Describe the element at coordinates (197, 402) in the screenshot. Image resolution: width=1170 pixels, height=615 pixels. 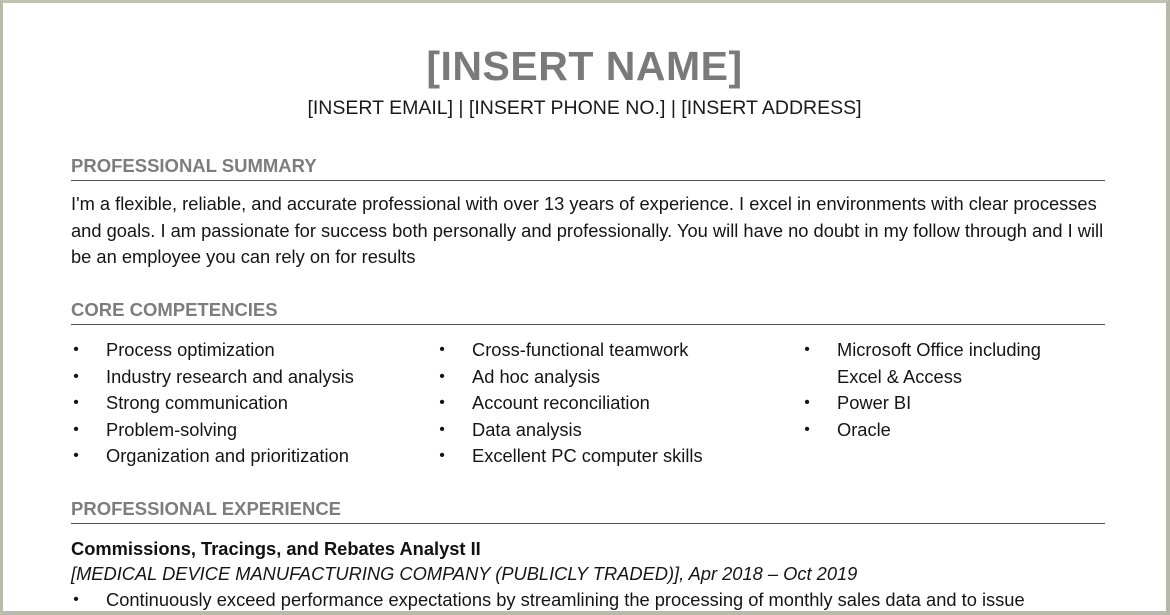
I see `competency-label: Strong communication` at that location.